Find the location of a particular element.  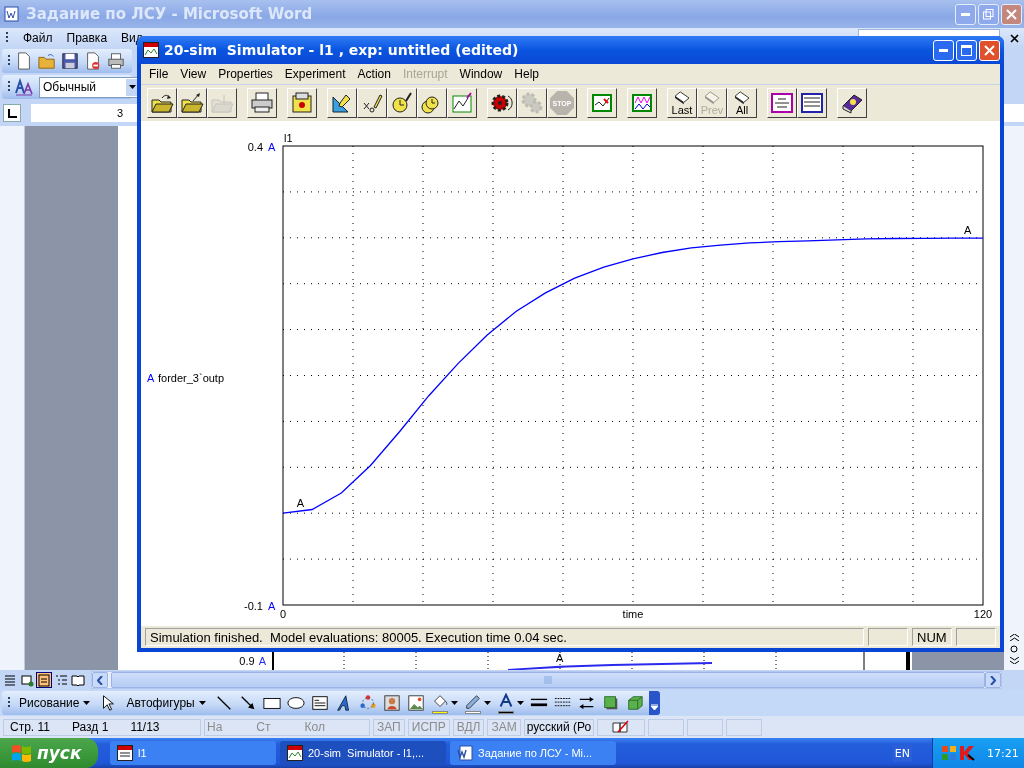

chevron-right-icon is located at coordinates (993, 680).